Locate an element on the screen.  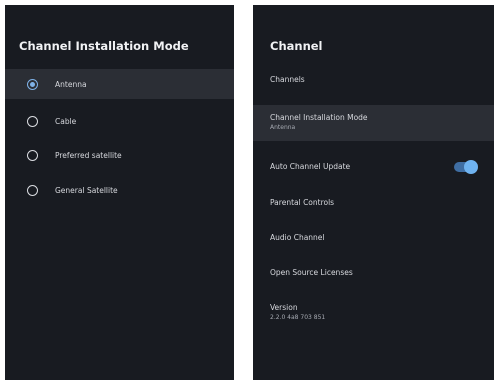
menu-item-version: Version 2.2.0 4a8 703 851 is located at coordinates (373, 312).